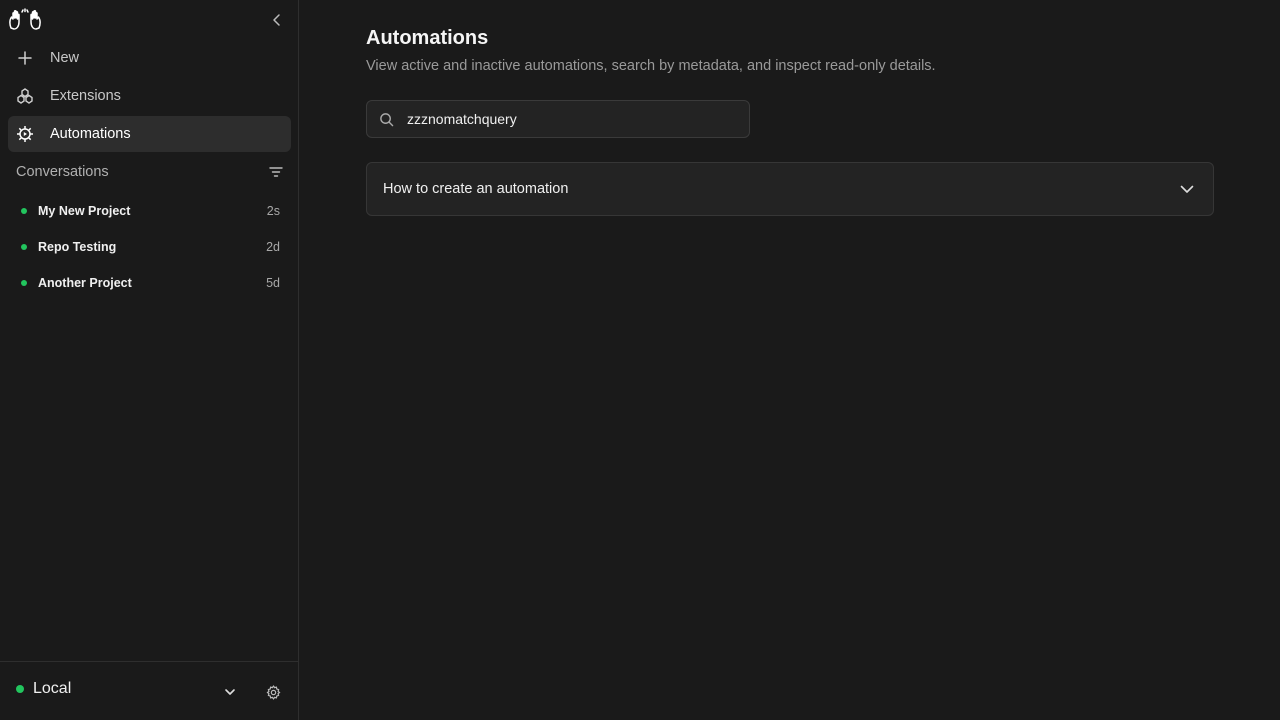 This screenshot has width=1280, height=720. Describe the element at coordinates (572, 119) in the screenshot. I see `search-input` at that location.